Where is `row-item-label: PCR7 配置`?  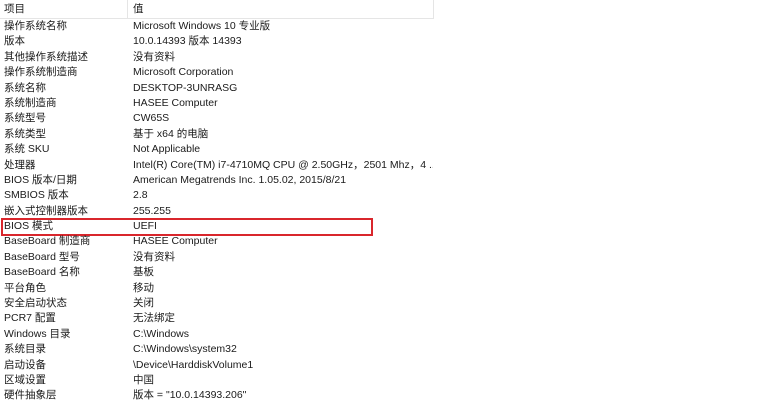 row-item-label: PCR7 配置 is located at coordinates (30, 318).